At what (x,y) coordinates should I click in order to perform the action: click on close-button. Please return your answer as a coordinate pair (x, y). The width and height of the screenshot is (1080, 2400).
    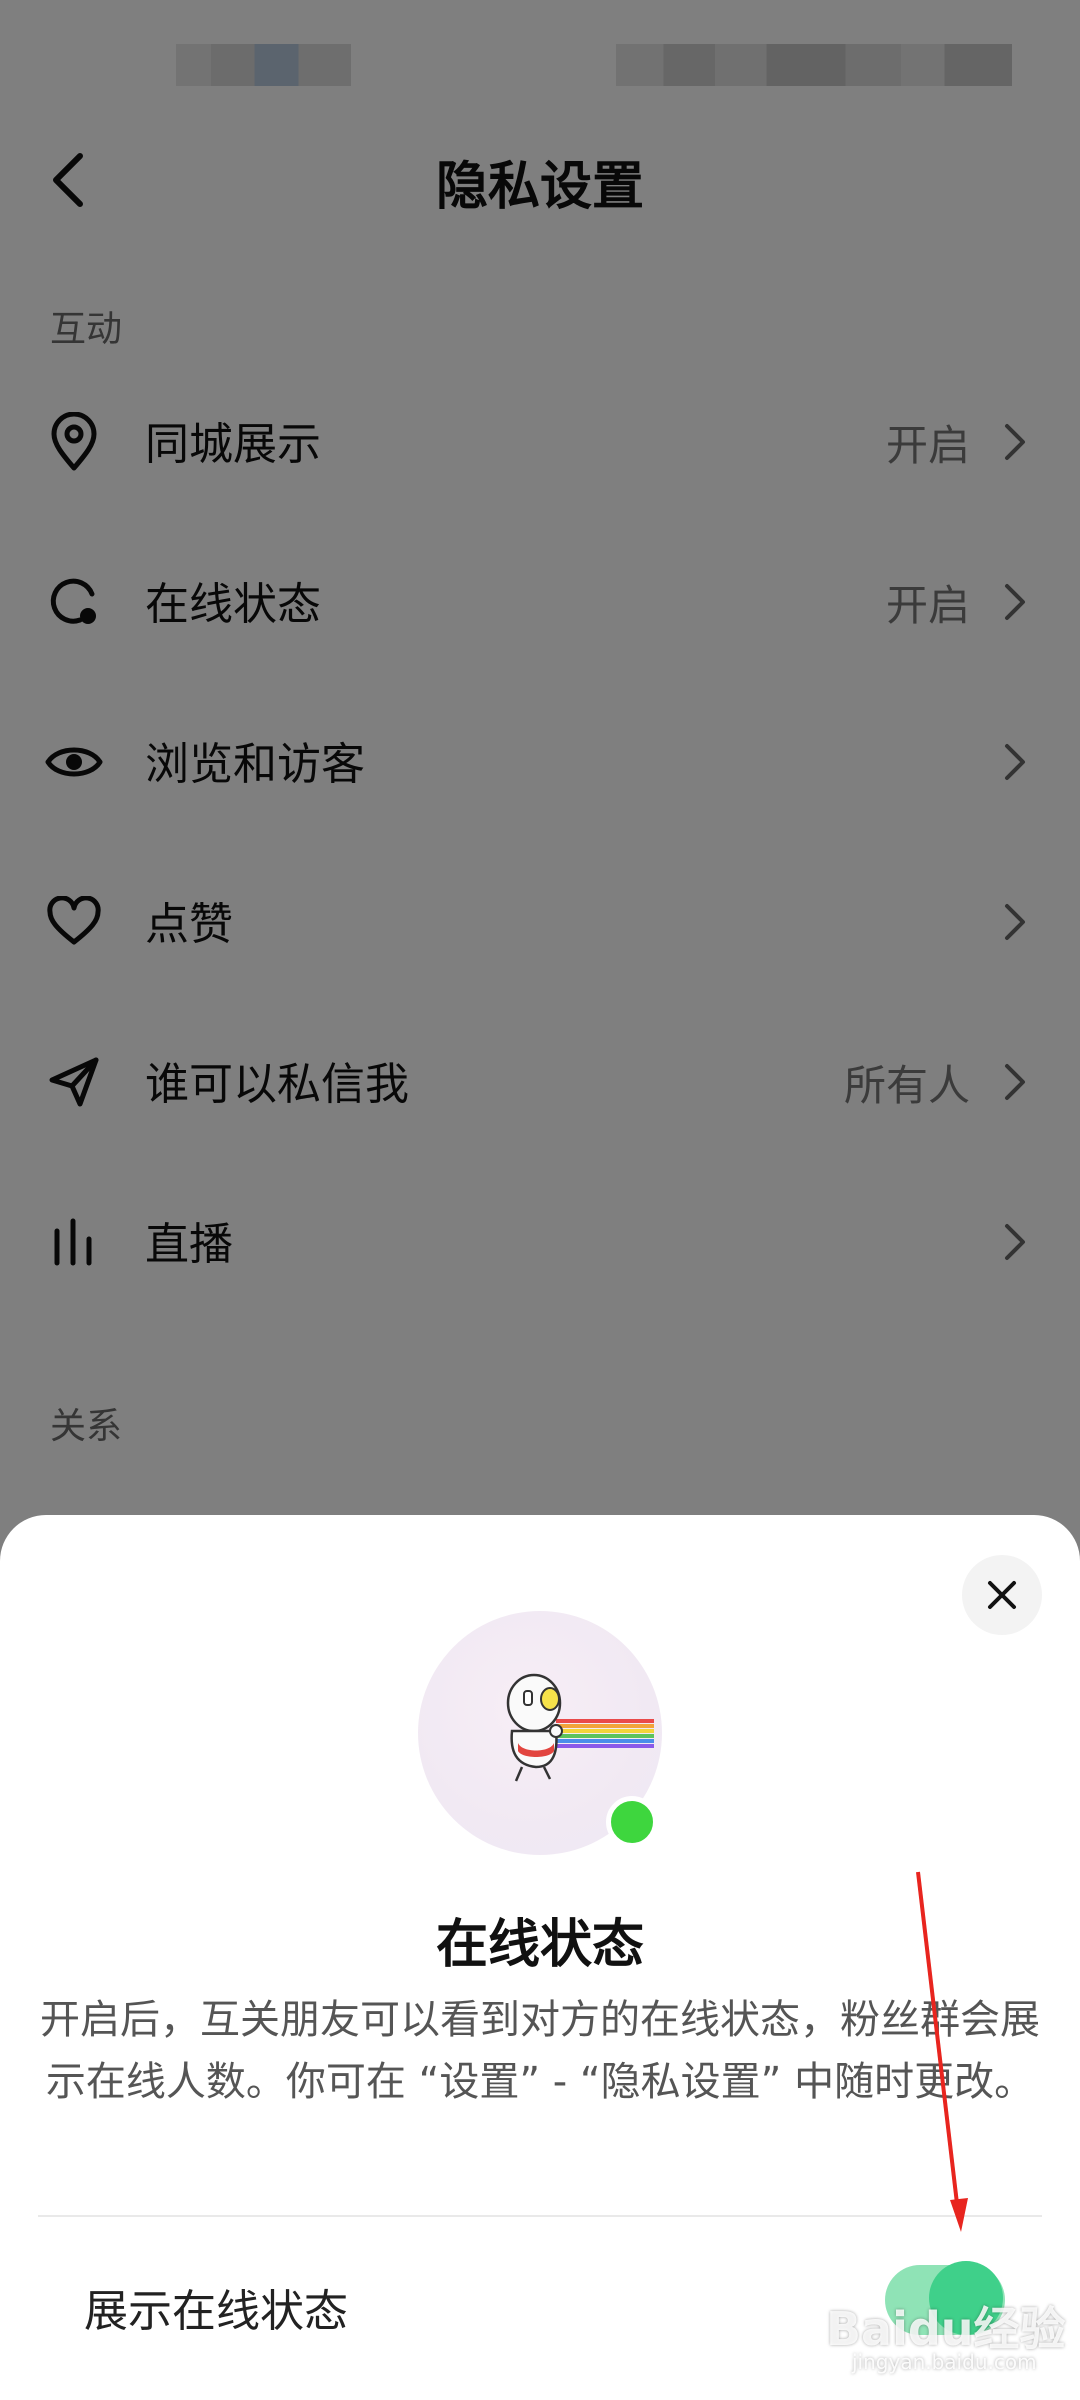
    Looking at the image, I should click on (1002, 1595).